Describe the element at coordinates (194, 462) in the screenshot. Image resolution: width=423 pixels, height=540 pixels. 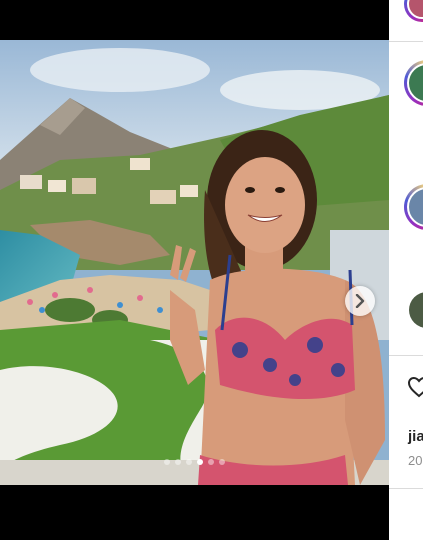
I see `carousel-indicator` at that location.